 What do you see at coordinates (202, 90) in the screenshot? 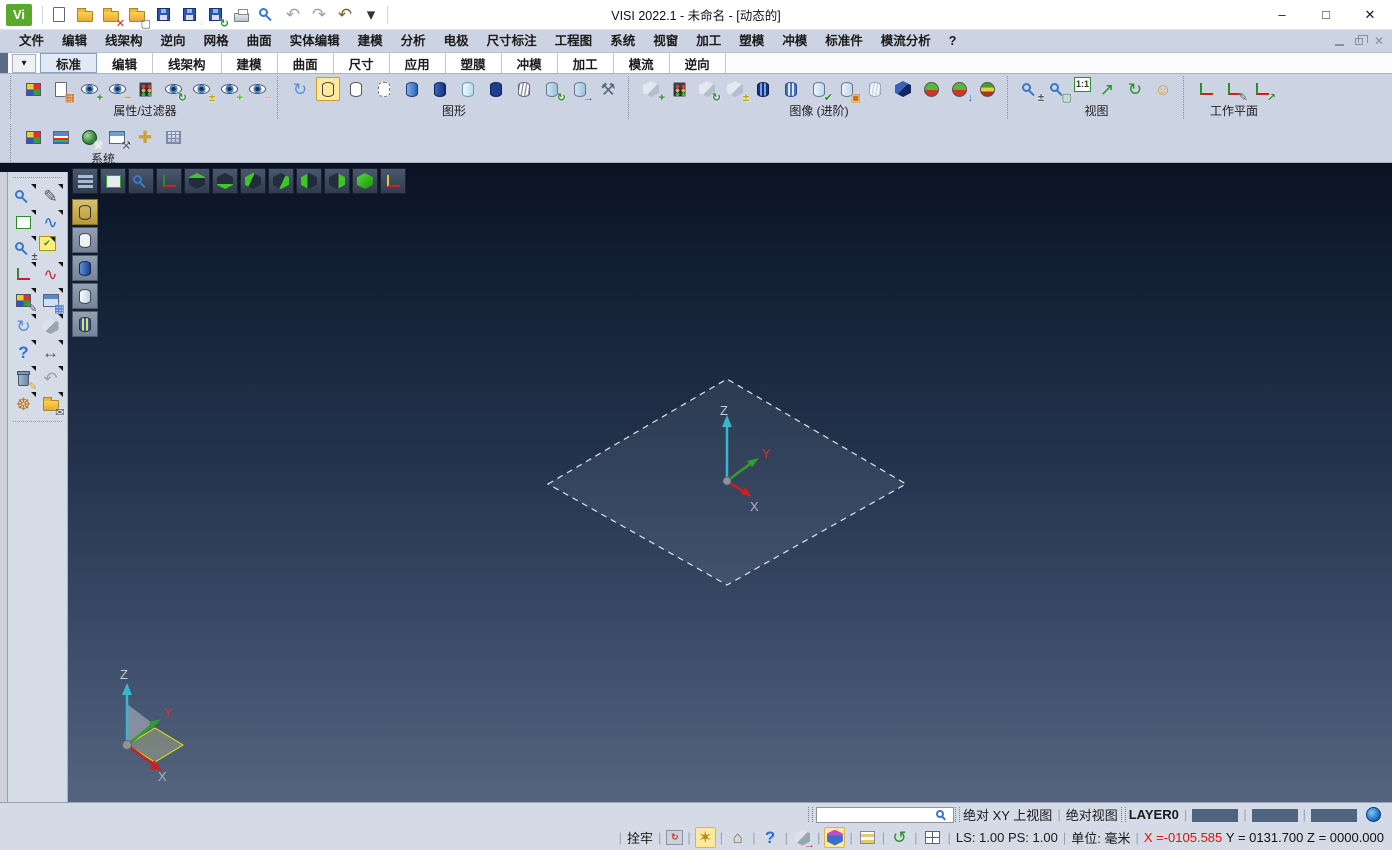
I see `eye-plus-minus-icon: ±` at bounding box center [202, 90].